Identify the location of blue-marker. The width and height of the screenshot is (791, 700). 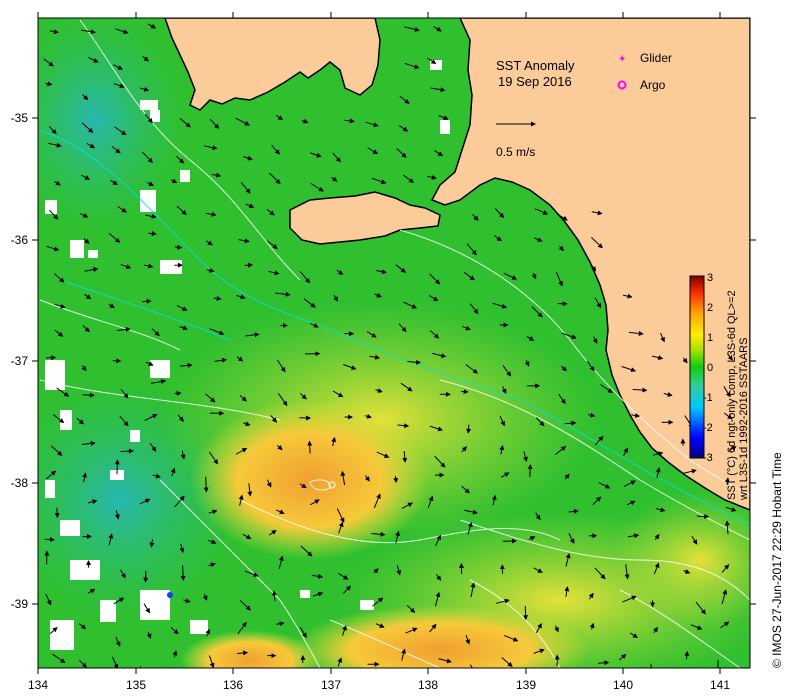
(170, 595).